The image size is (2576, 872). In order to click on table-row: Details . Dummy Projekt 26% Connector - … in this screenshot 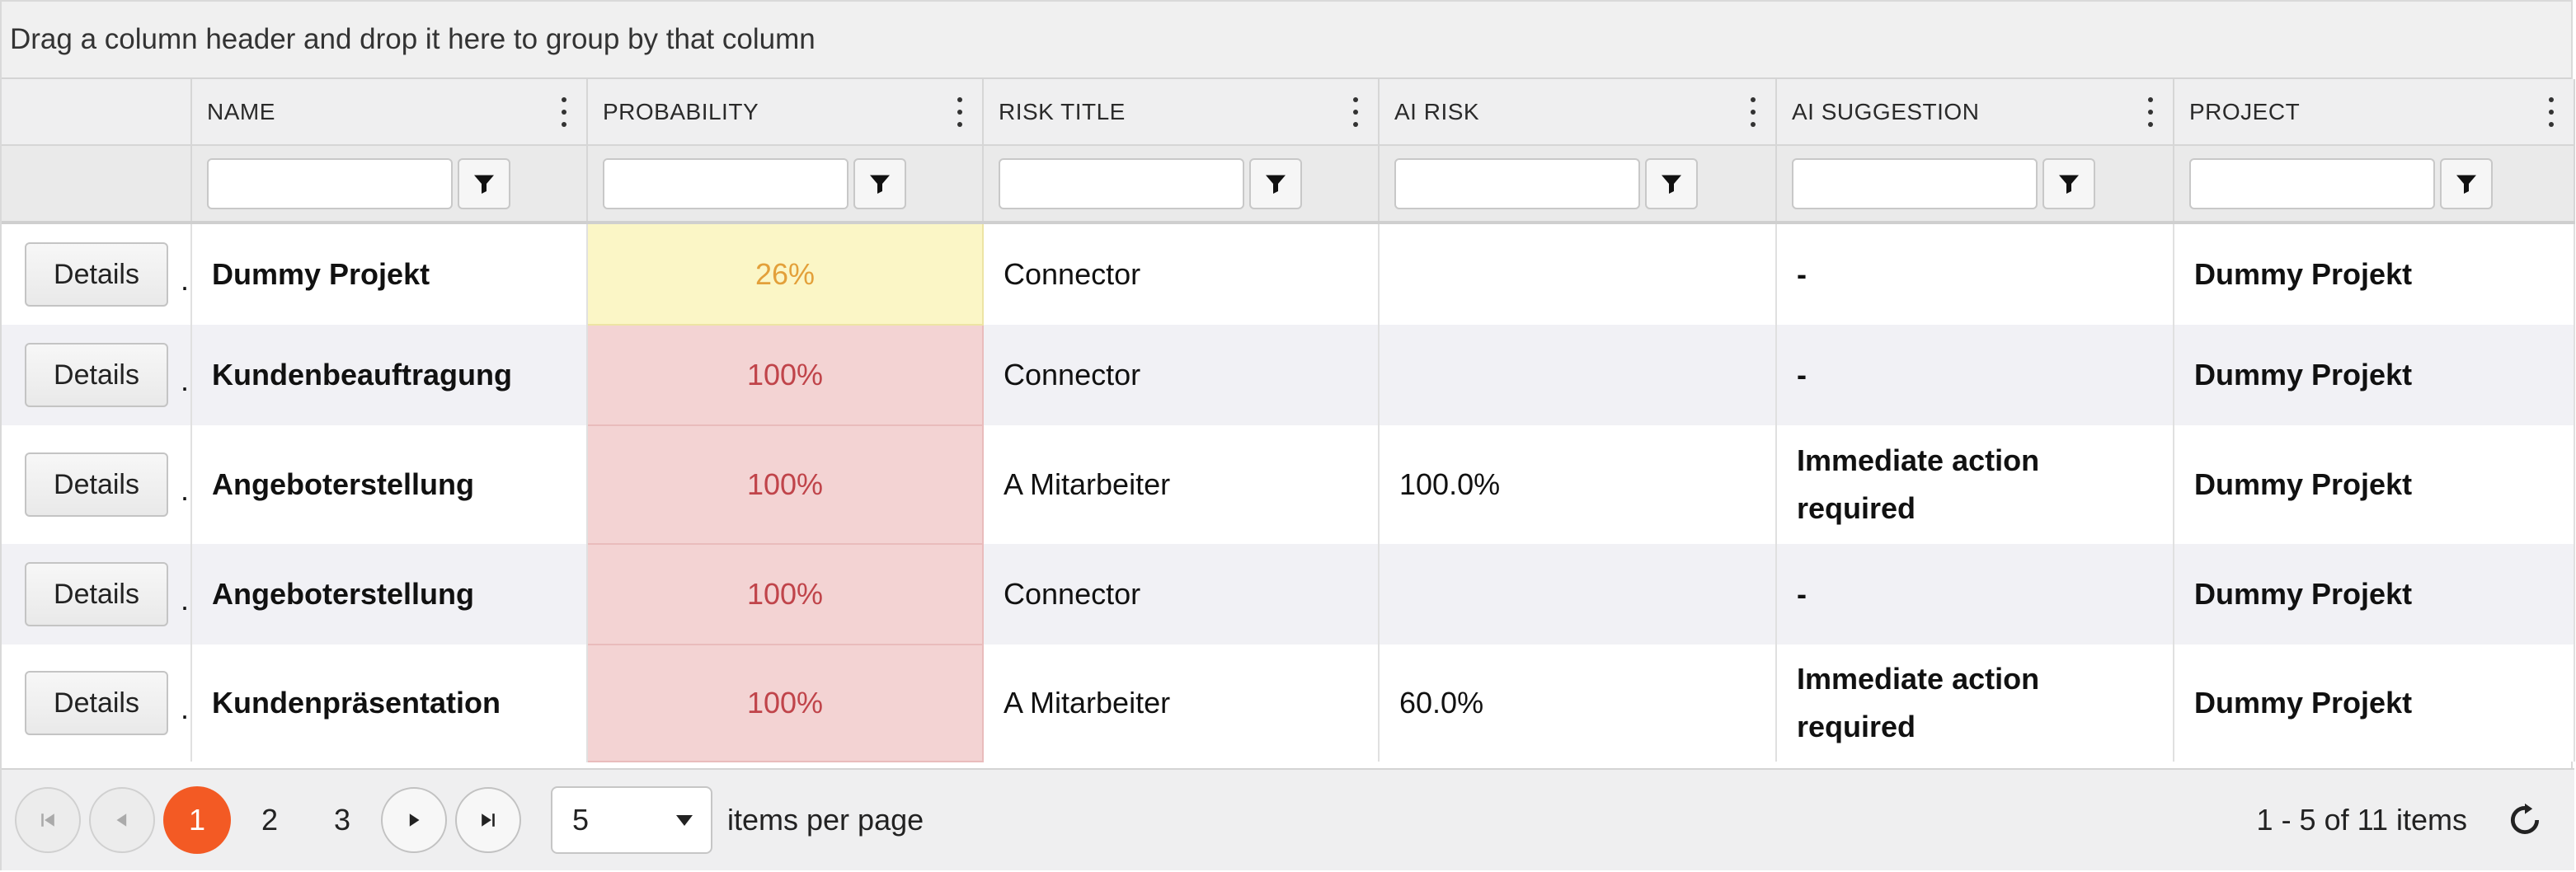, I will do `click(1288, 274)`.